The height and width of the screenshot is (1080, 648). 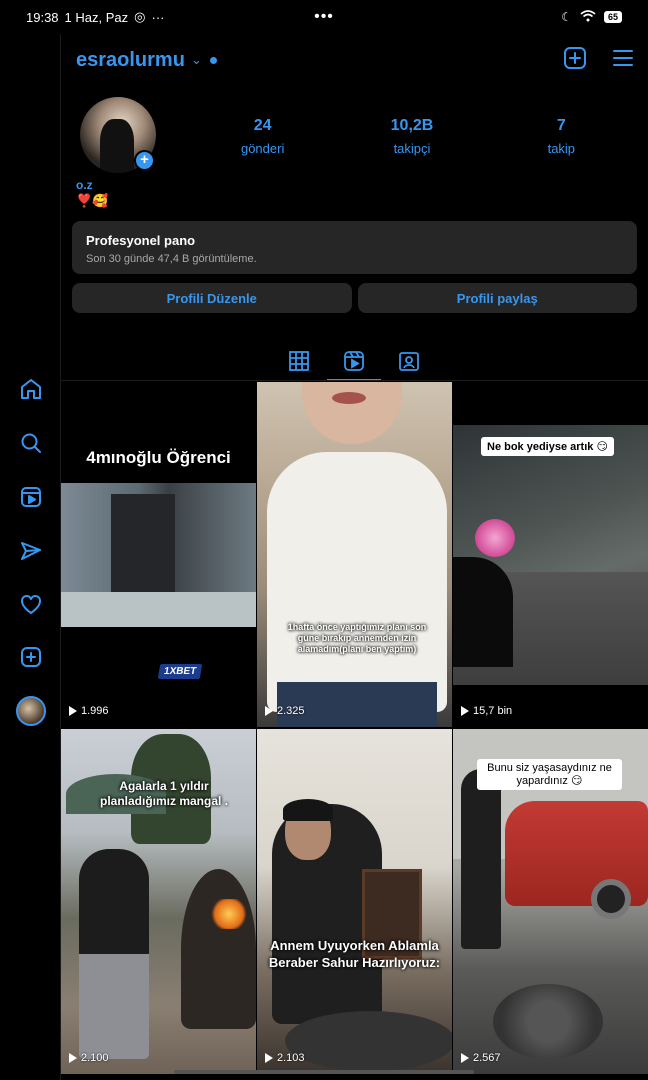 What do you see at coordinates (291, 711) in the screenshot?
I see `view-count-text: 2.325` at bounding box center [291, 711].